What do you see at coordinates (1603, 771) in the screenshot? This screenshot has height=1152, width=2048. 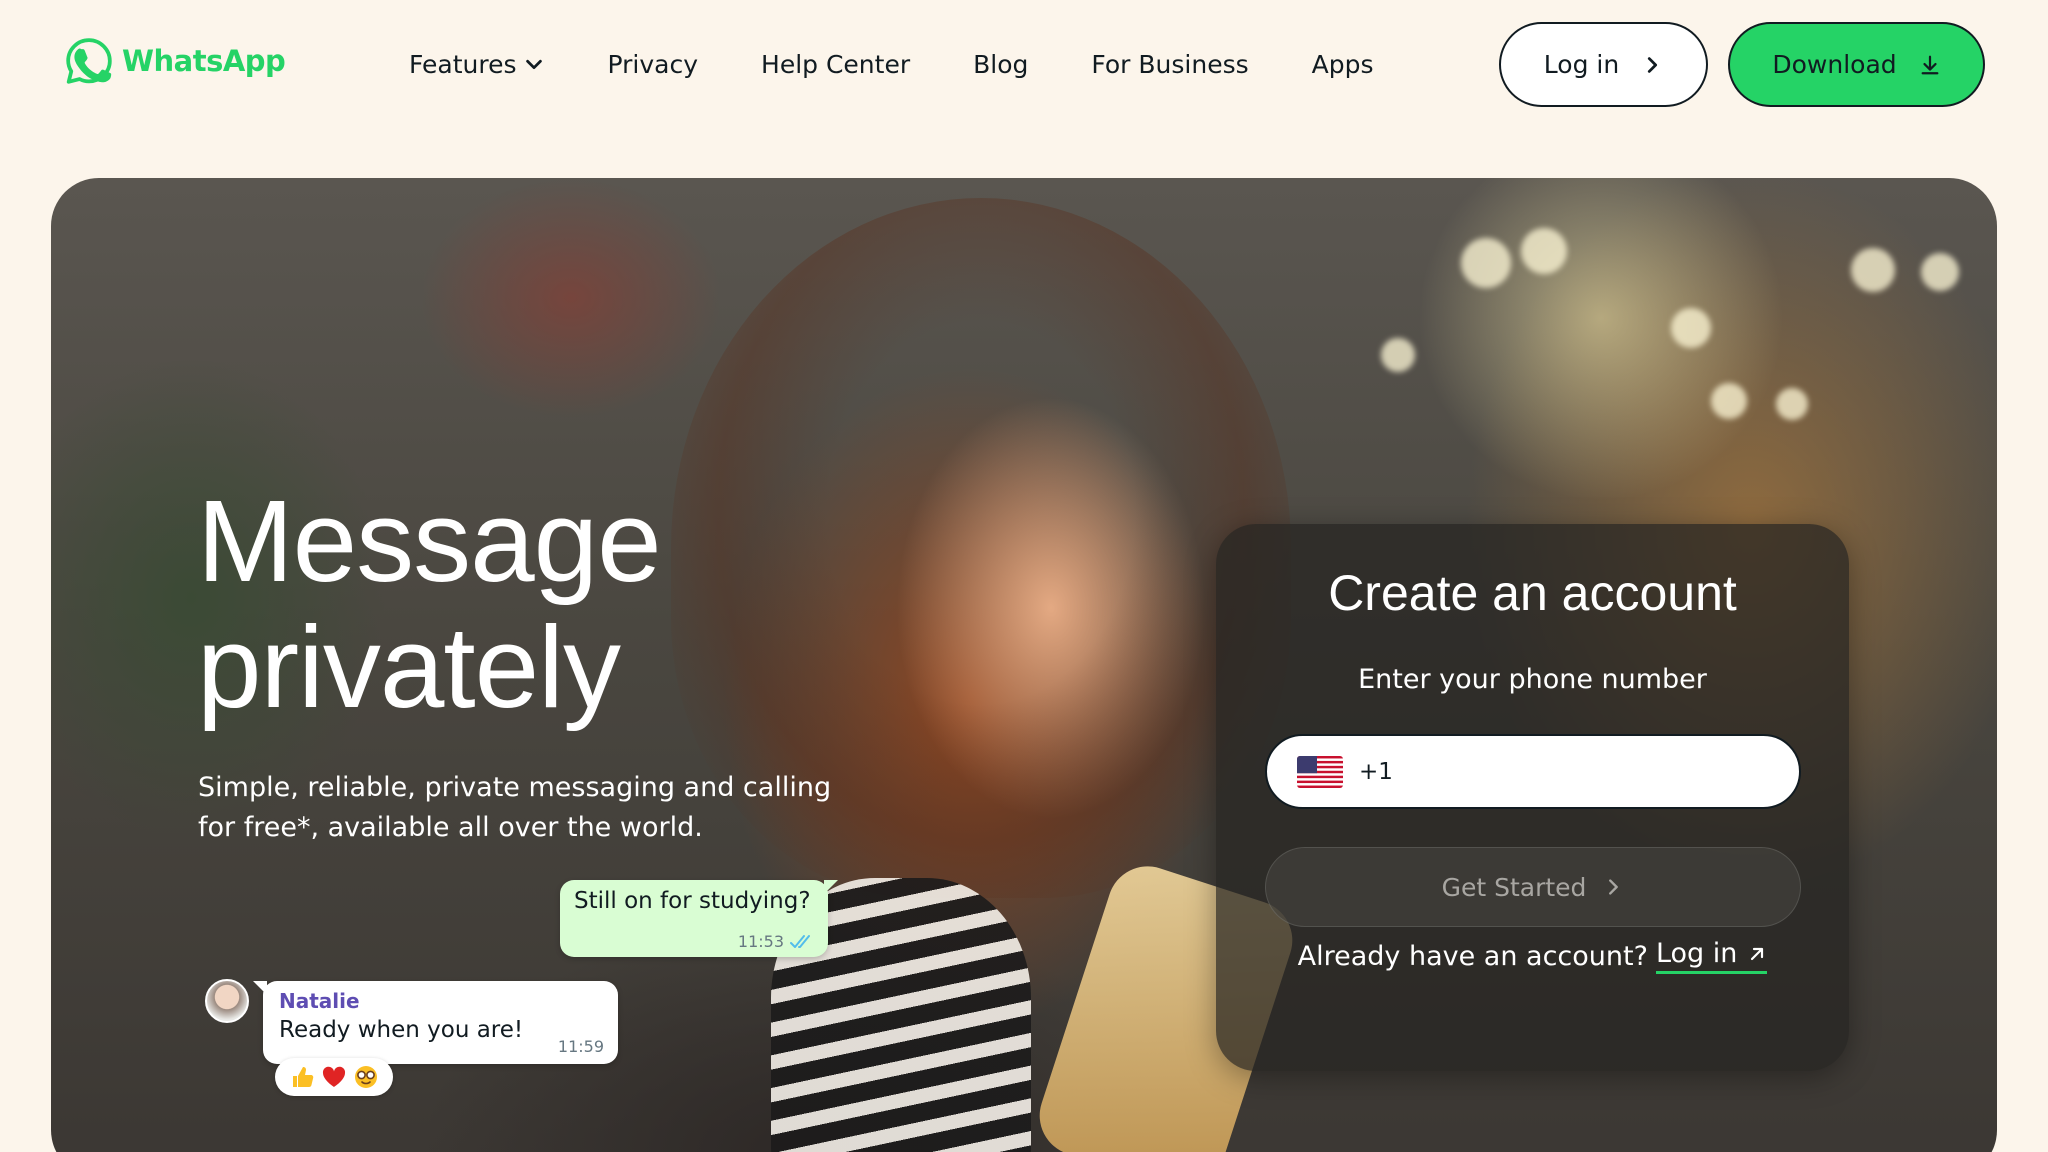 I see `phone-number-input` at bounding box center [1603, 771].